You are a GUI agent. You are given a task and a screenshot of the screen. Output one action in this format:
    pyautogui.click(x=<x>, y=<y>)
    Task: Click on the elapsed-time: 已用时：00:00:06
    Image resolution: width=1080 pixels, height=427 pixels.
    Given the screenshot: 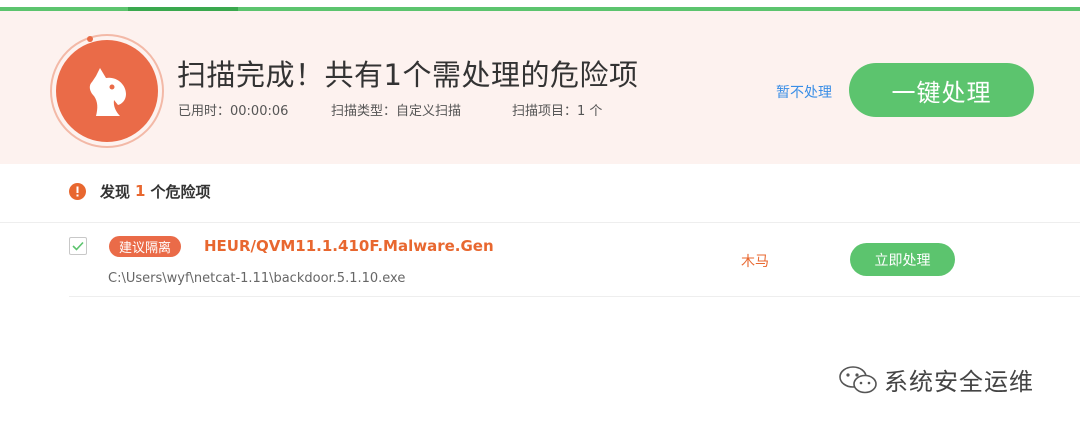 What is the action you would take?
    pyautogui.click(x=233, y=111)
    